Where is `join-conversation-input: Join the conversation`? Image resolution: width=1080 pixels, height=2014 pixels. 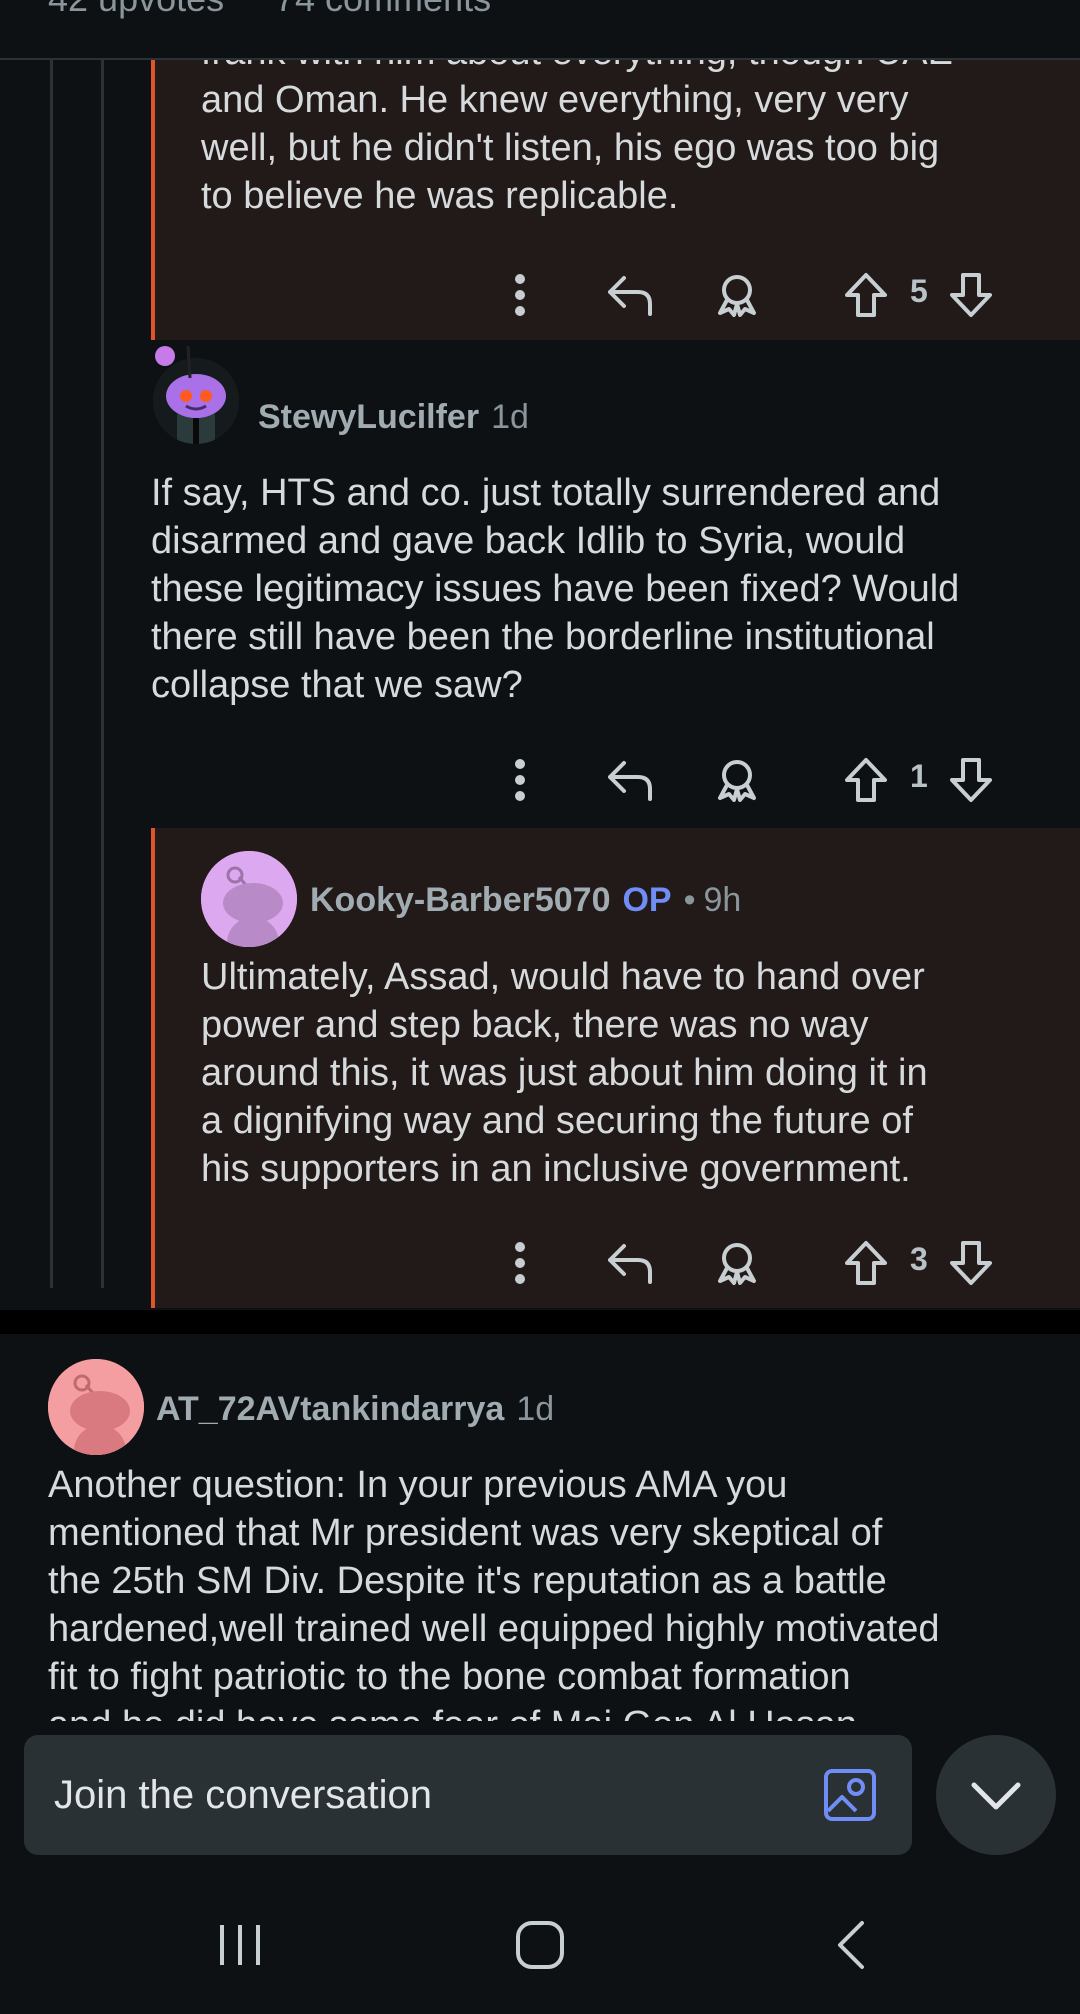 join-conversation-input: Join the conversation is located at coordinates (468, 1795).